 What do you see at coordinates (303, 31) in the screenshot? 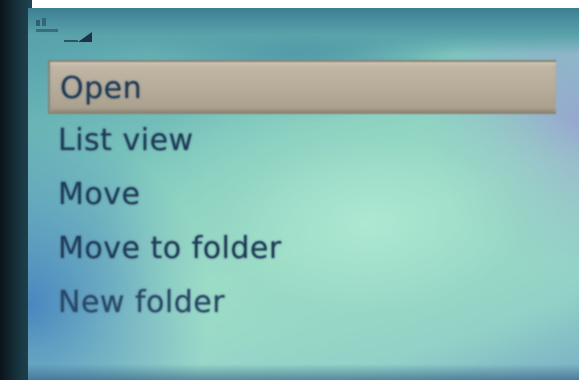
I see `status-bar` at bounding box center [303, 31].